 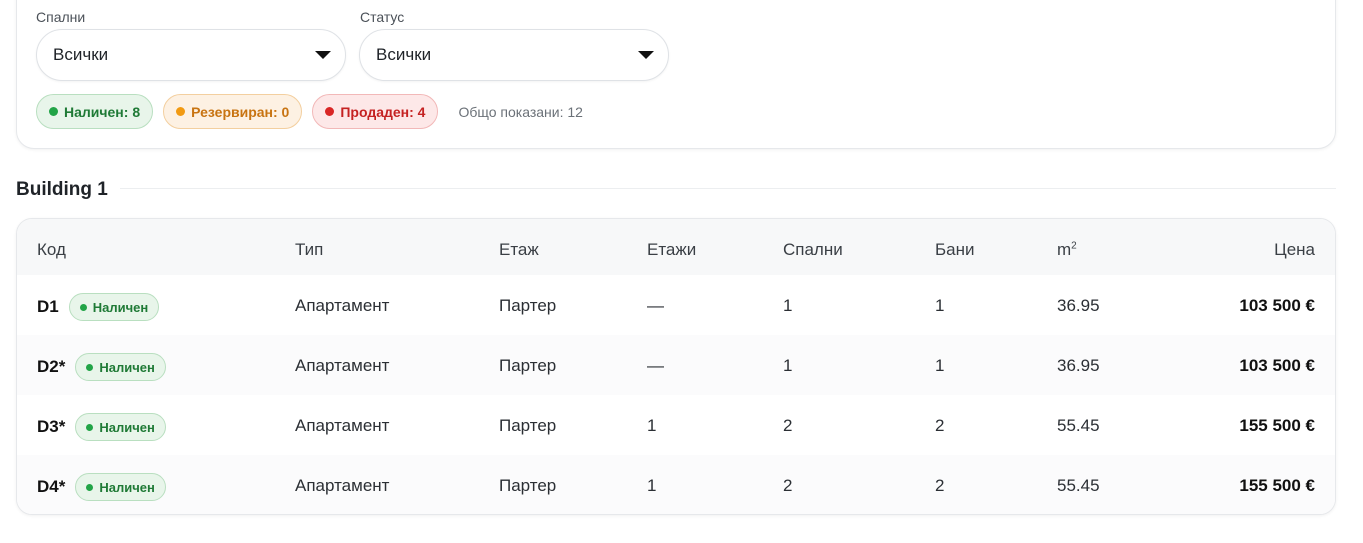 What do you see at coordinates (1074, 246) in the screenshot?
I see `header-area-exponent: 2` at bounding box center [1074, 246].